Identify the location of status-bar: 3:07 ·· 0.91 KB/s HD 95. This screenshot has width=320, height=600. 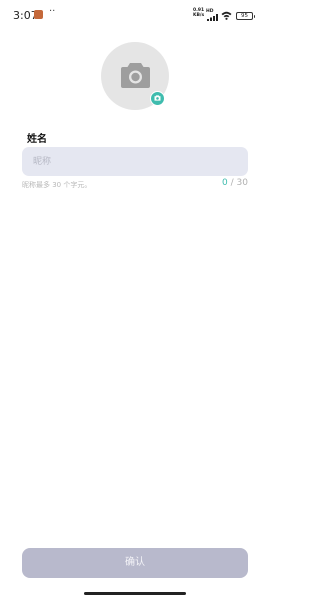
(135, 15).